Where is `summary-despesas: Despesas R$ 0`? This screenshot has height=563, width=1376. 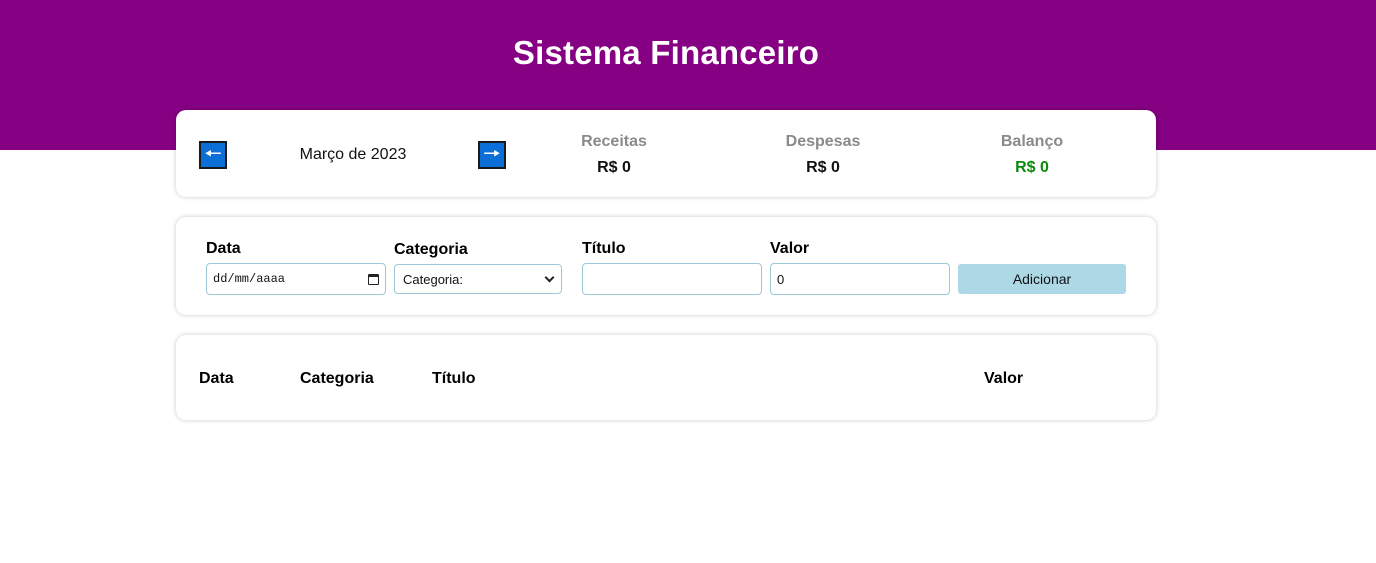 summary-despesas: Despesas R$ 0 is located at coordinates (823, 155).